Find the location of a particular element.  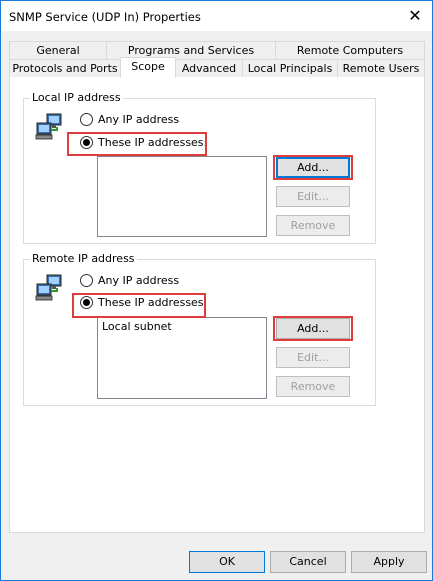

remote-remove-button: Remove is located at coordinates (313, 386).